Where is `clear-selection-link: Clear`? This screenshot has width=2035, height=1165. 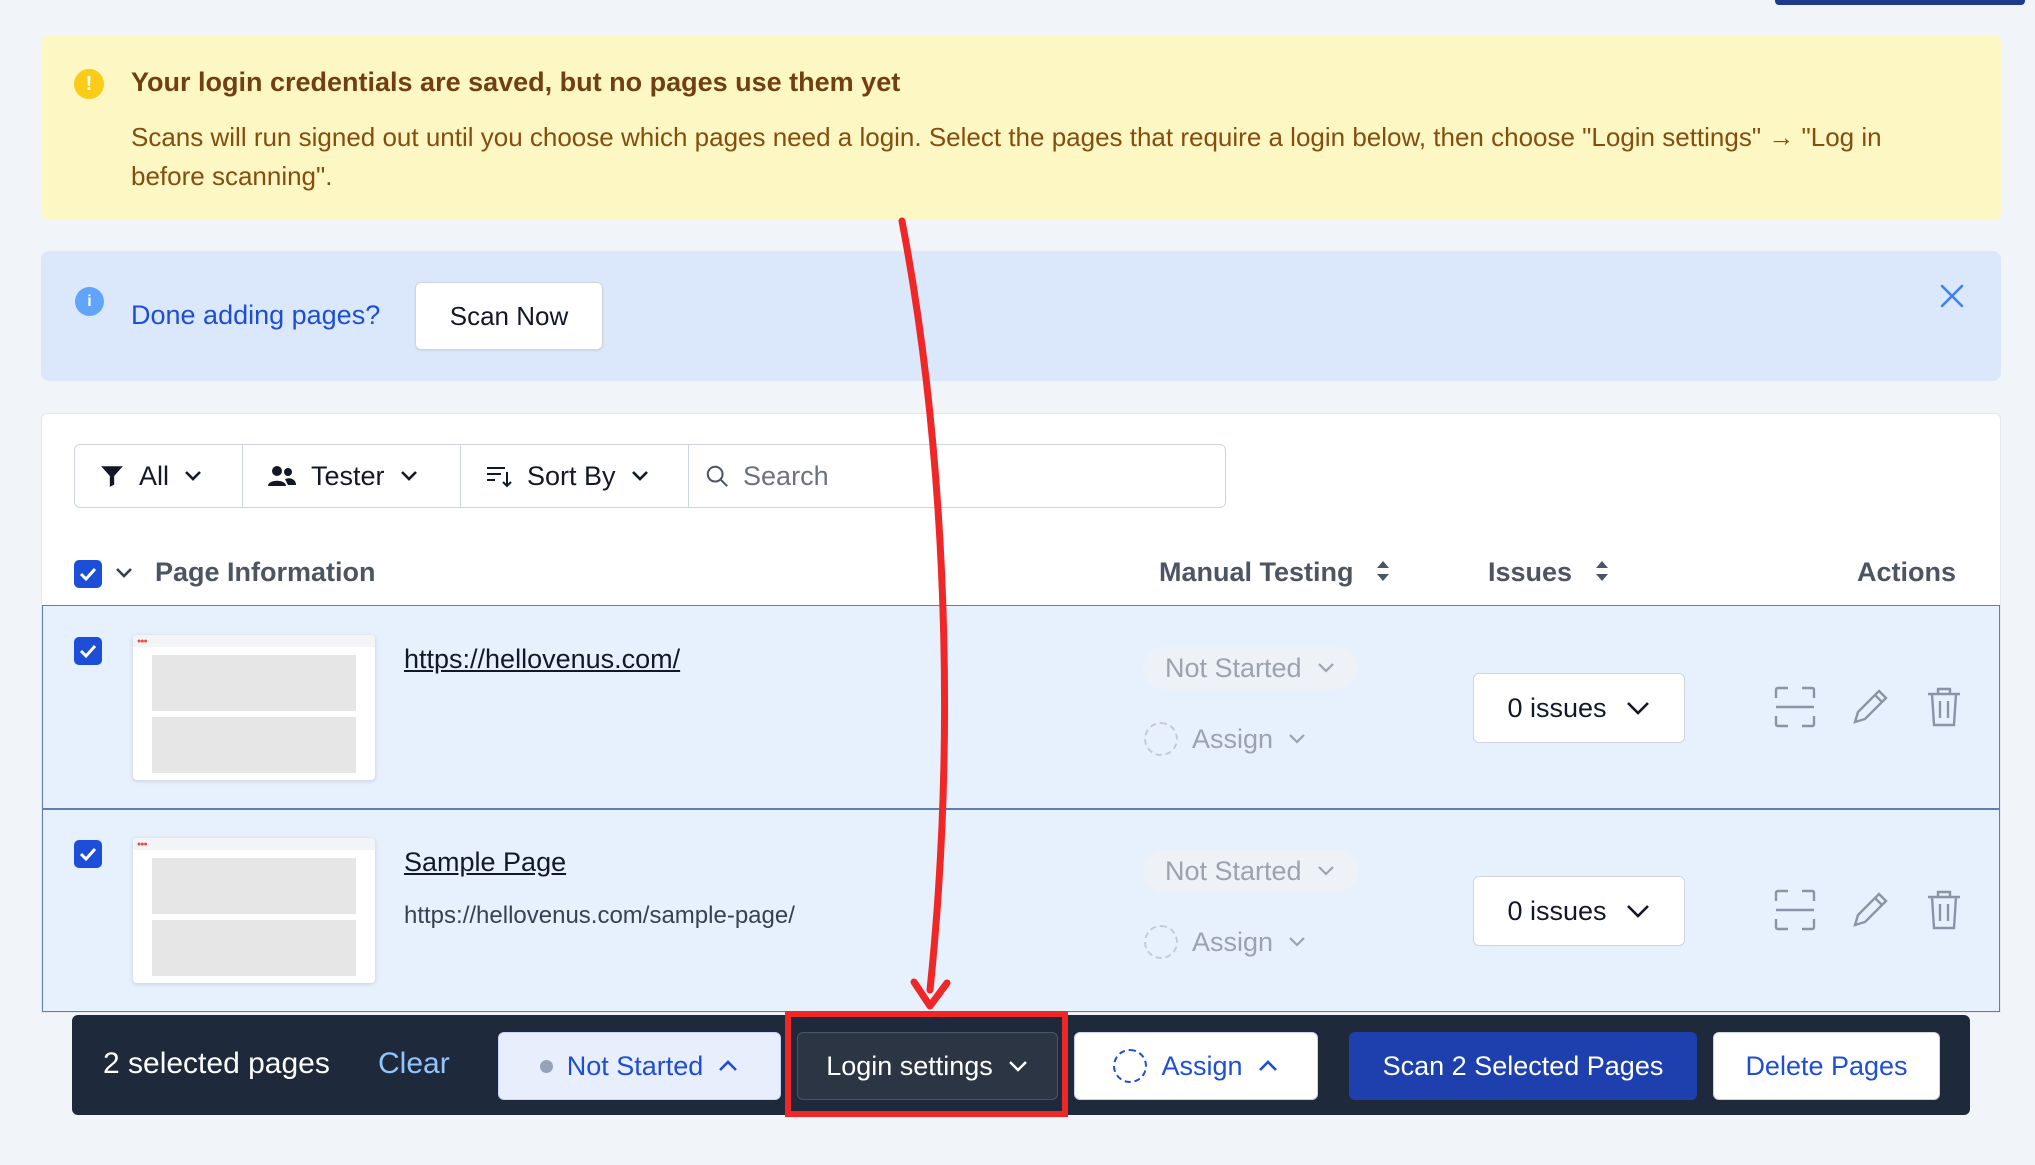
clear-selection-link: Clear is located at coordinates (414, 1064).